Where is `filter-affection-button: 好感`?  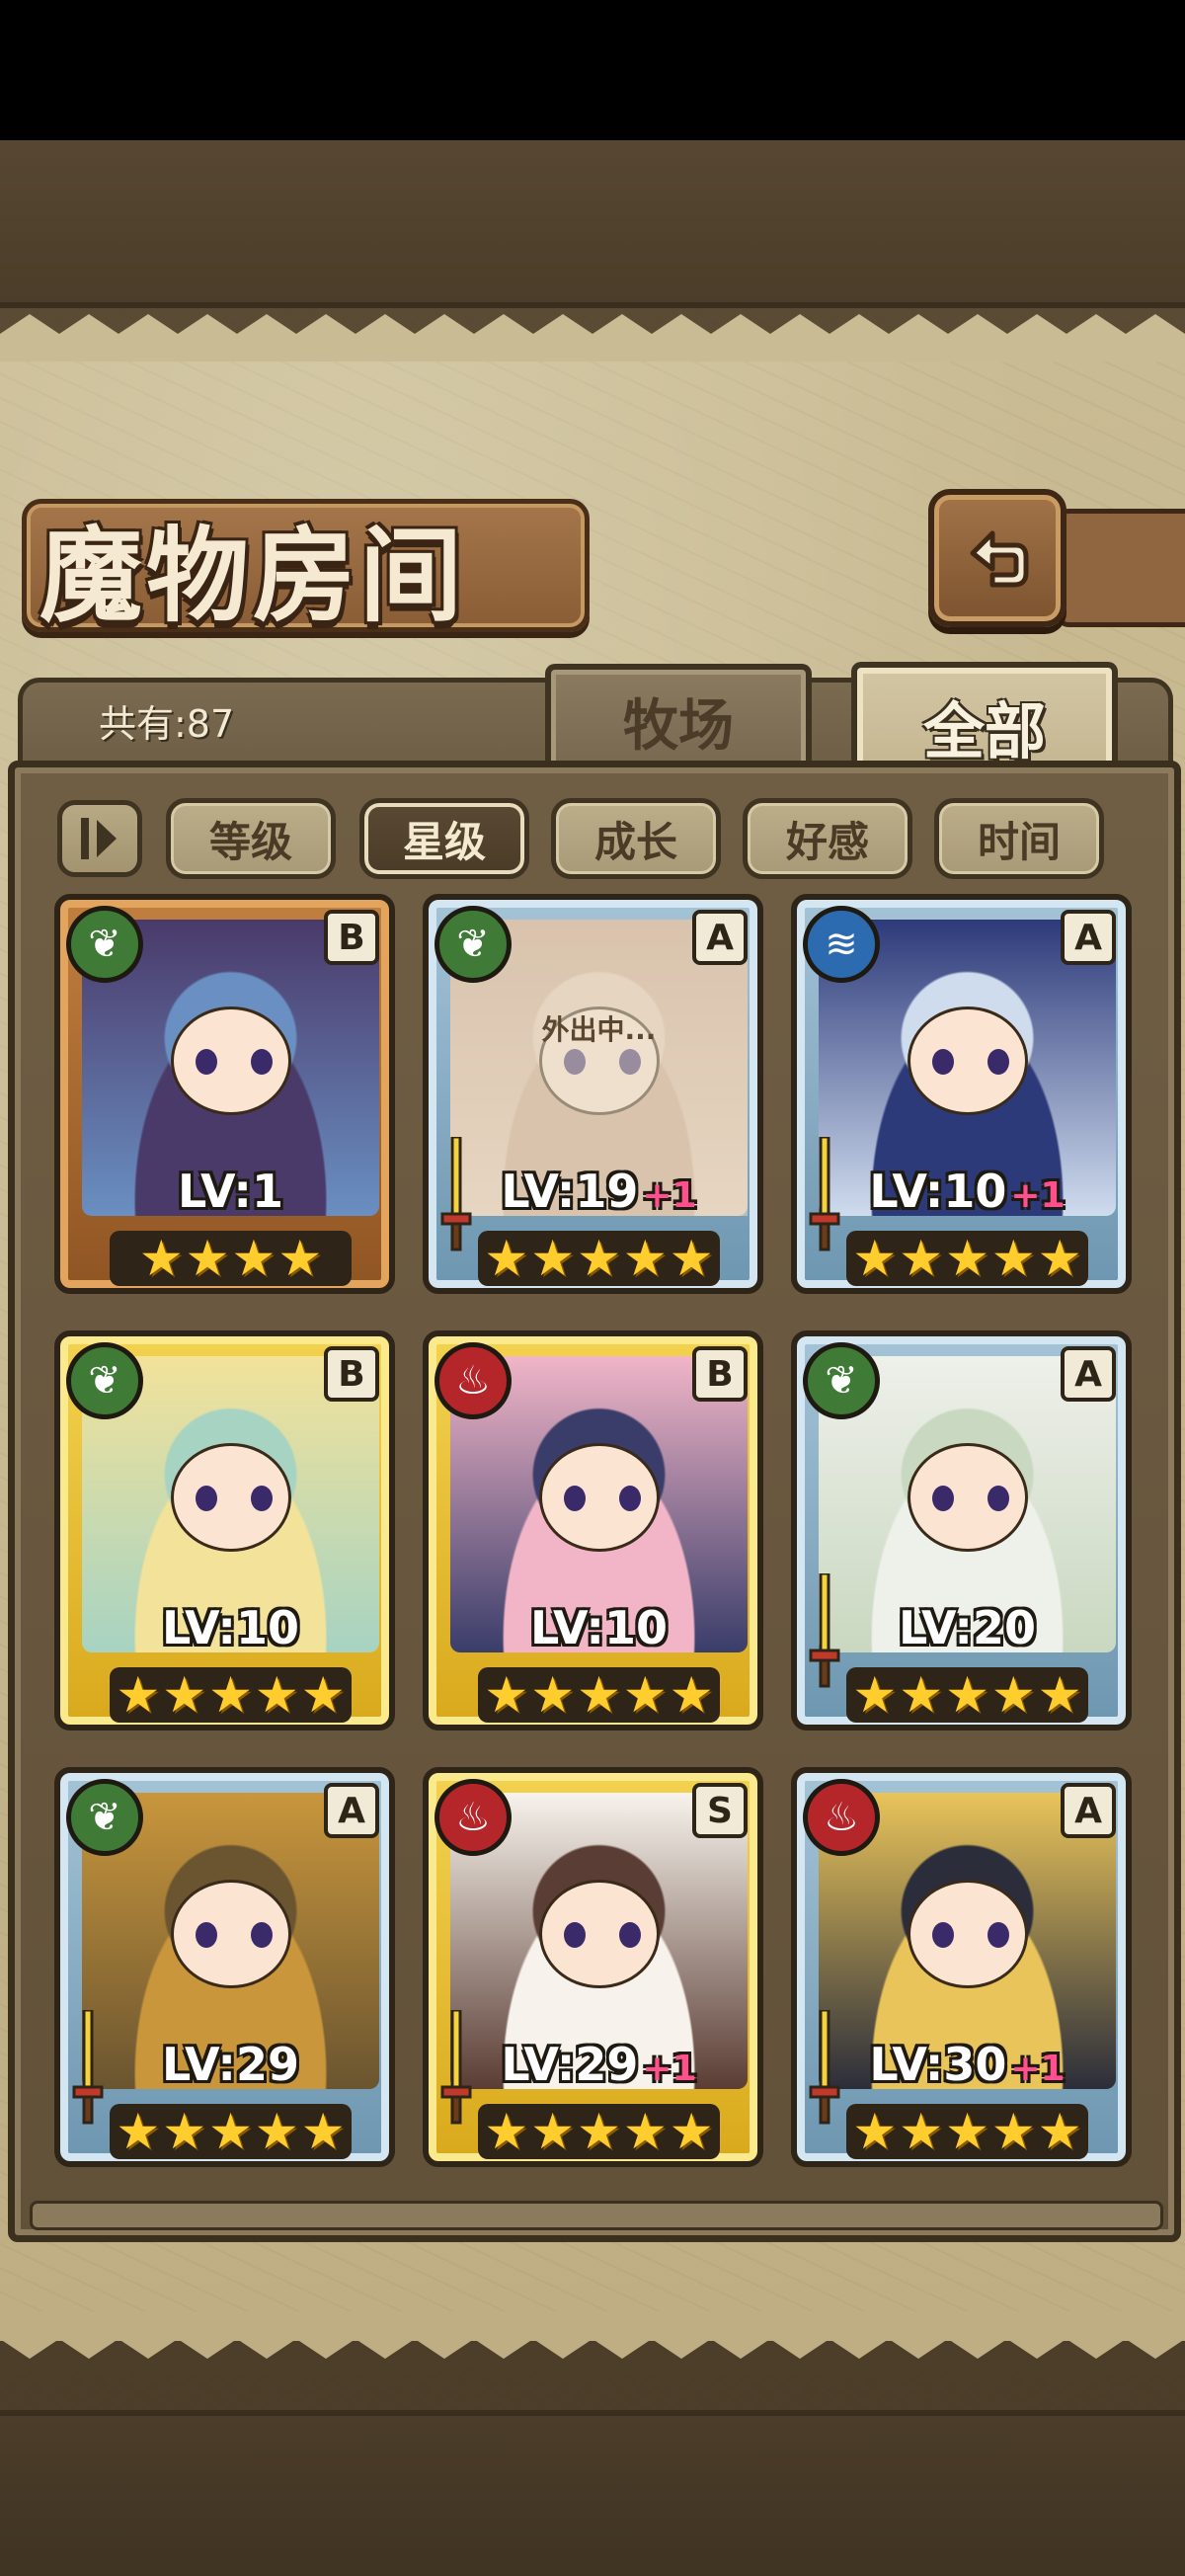
filter-affection-button: 好感 is located at coordinates (828, 838).